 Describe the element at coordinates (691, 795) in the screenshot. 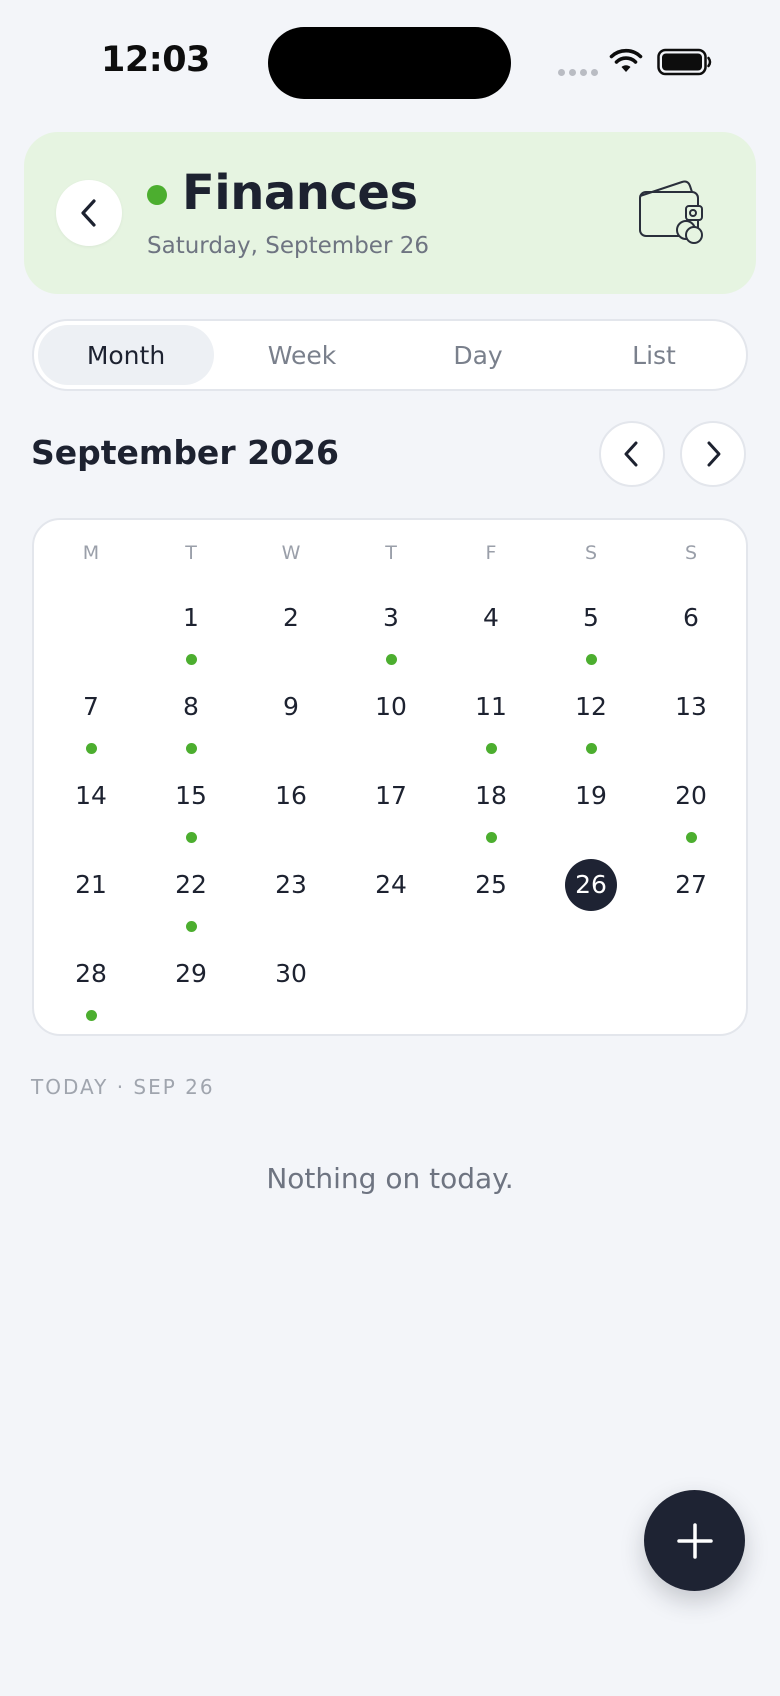

I see `day-number: 20` at that location.